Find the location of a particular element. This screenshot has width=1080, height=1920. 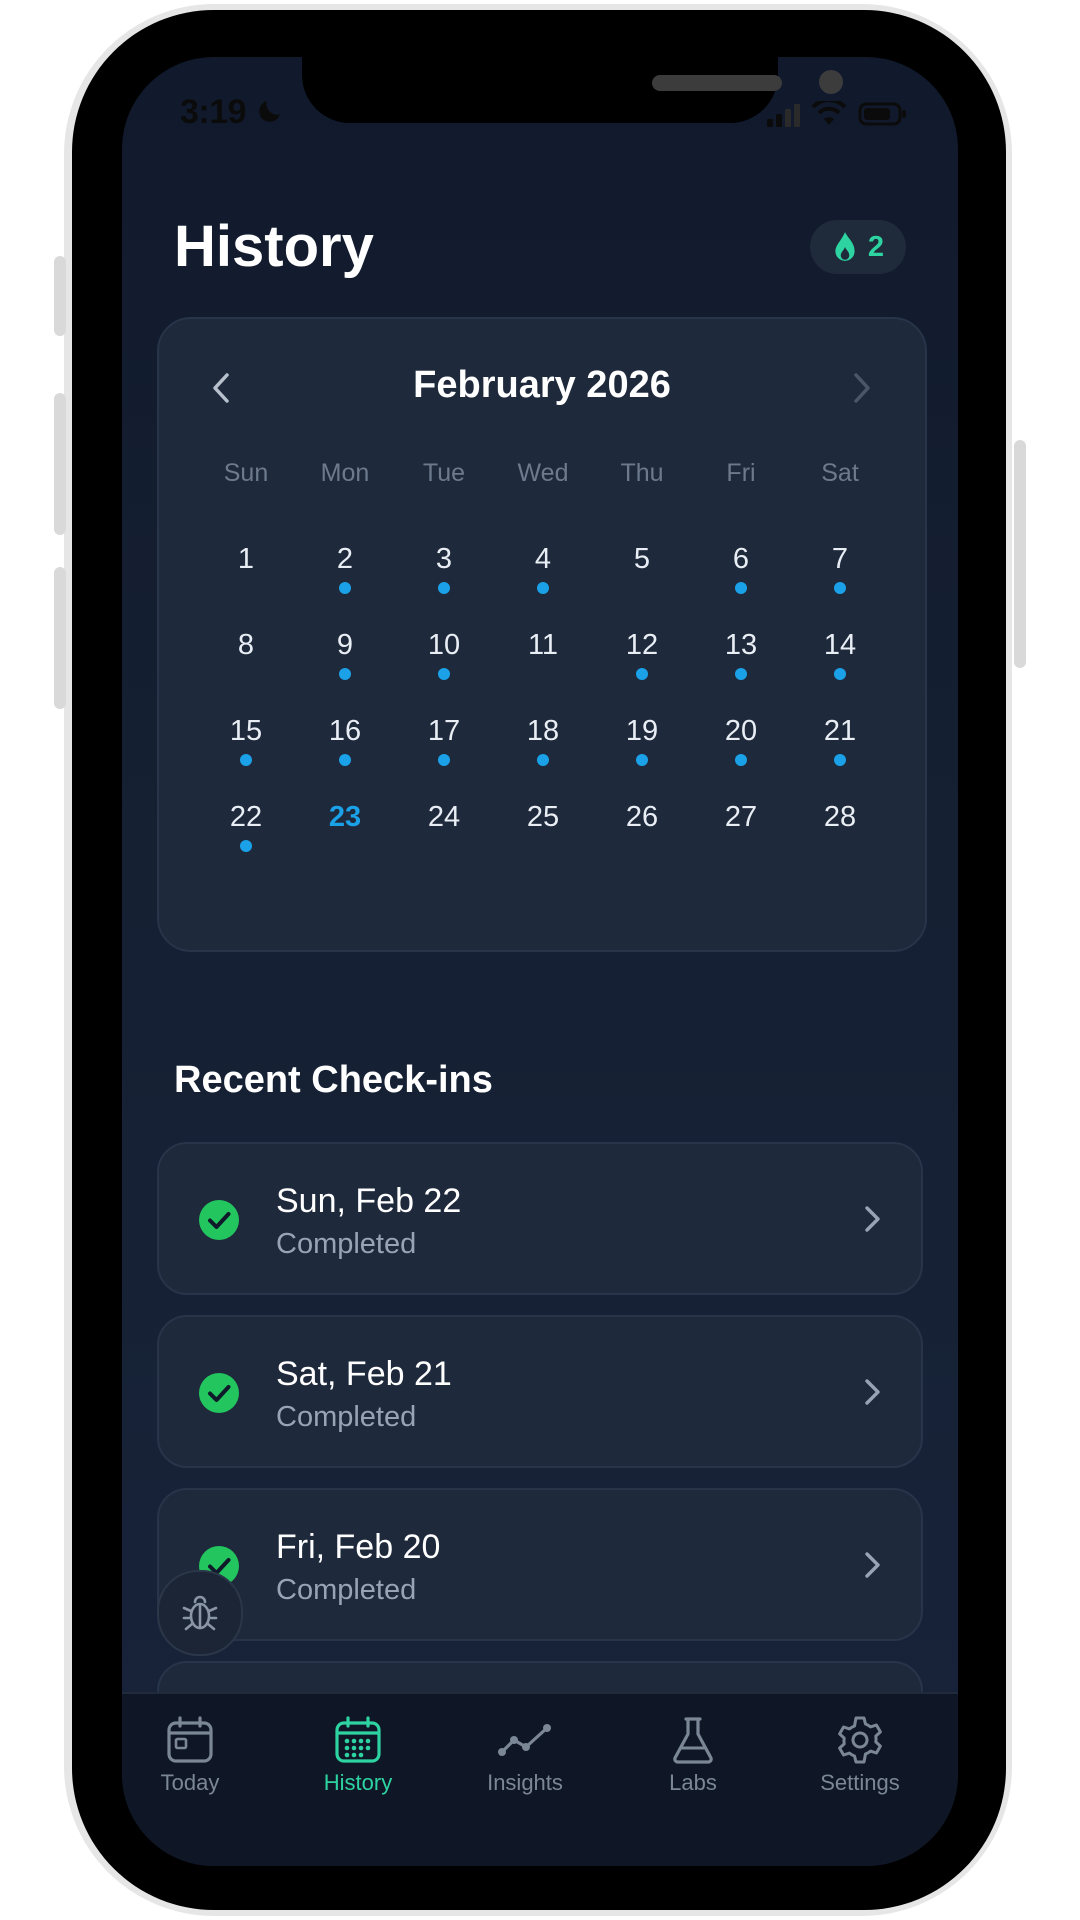

day-number: 10 is located at coordinates (444, 645).